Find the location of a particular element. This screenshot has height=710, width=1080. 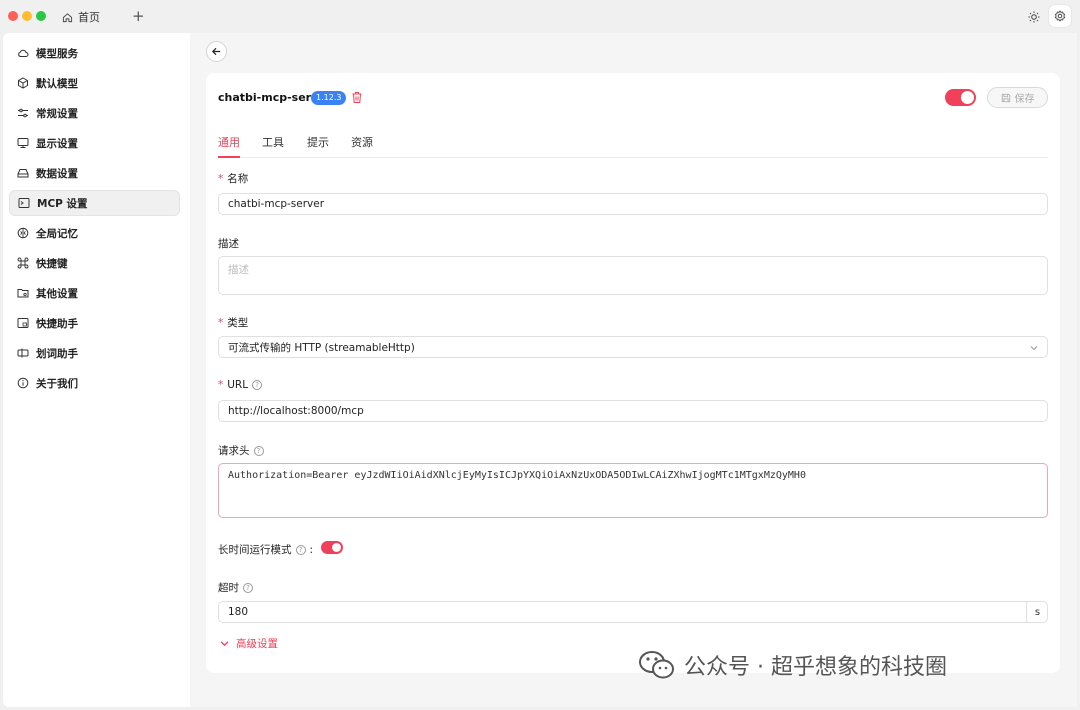

tab-home: 首页 is located at coordinates (81, 17).